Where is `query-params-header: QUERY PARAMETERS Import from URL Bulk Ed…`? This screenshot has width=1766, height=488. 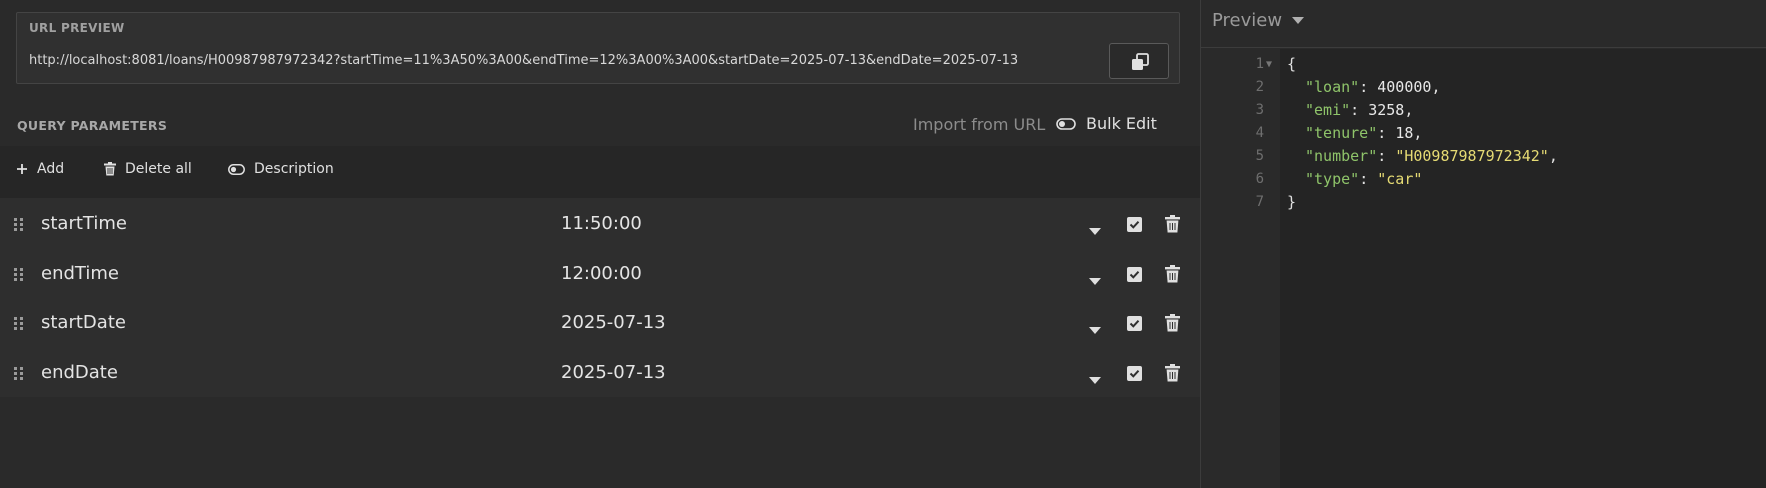 query-params-header: QUERY PARAMETERS Import from URL Bulk Ed… is located at coordinates (600, 128).